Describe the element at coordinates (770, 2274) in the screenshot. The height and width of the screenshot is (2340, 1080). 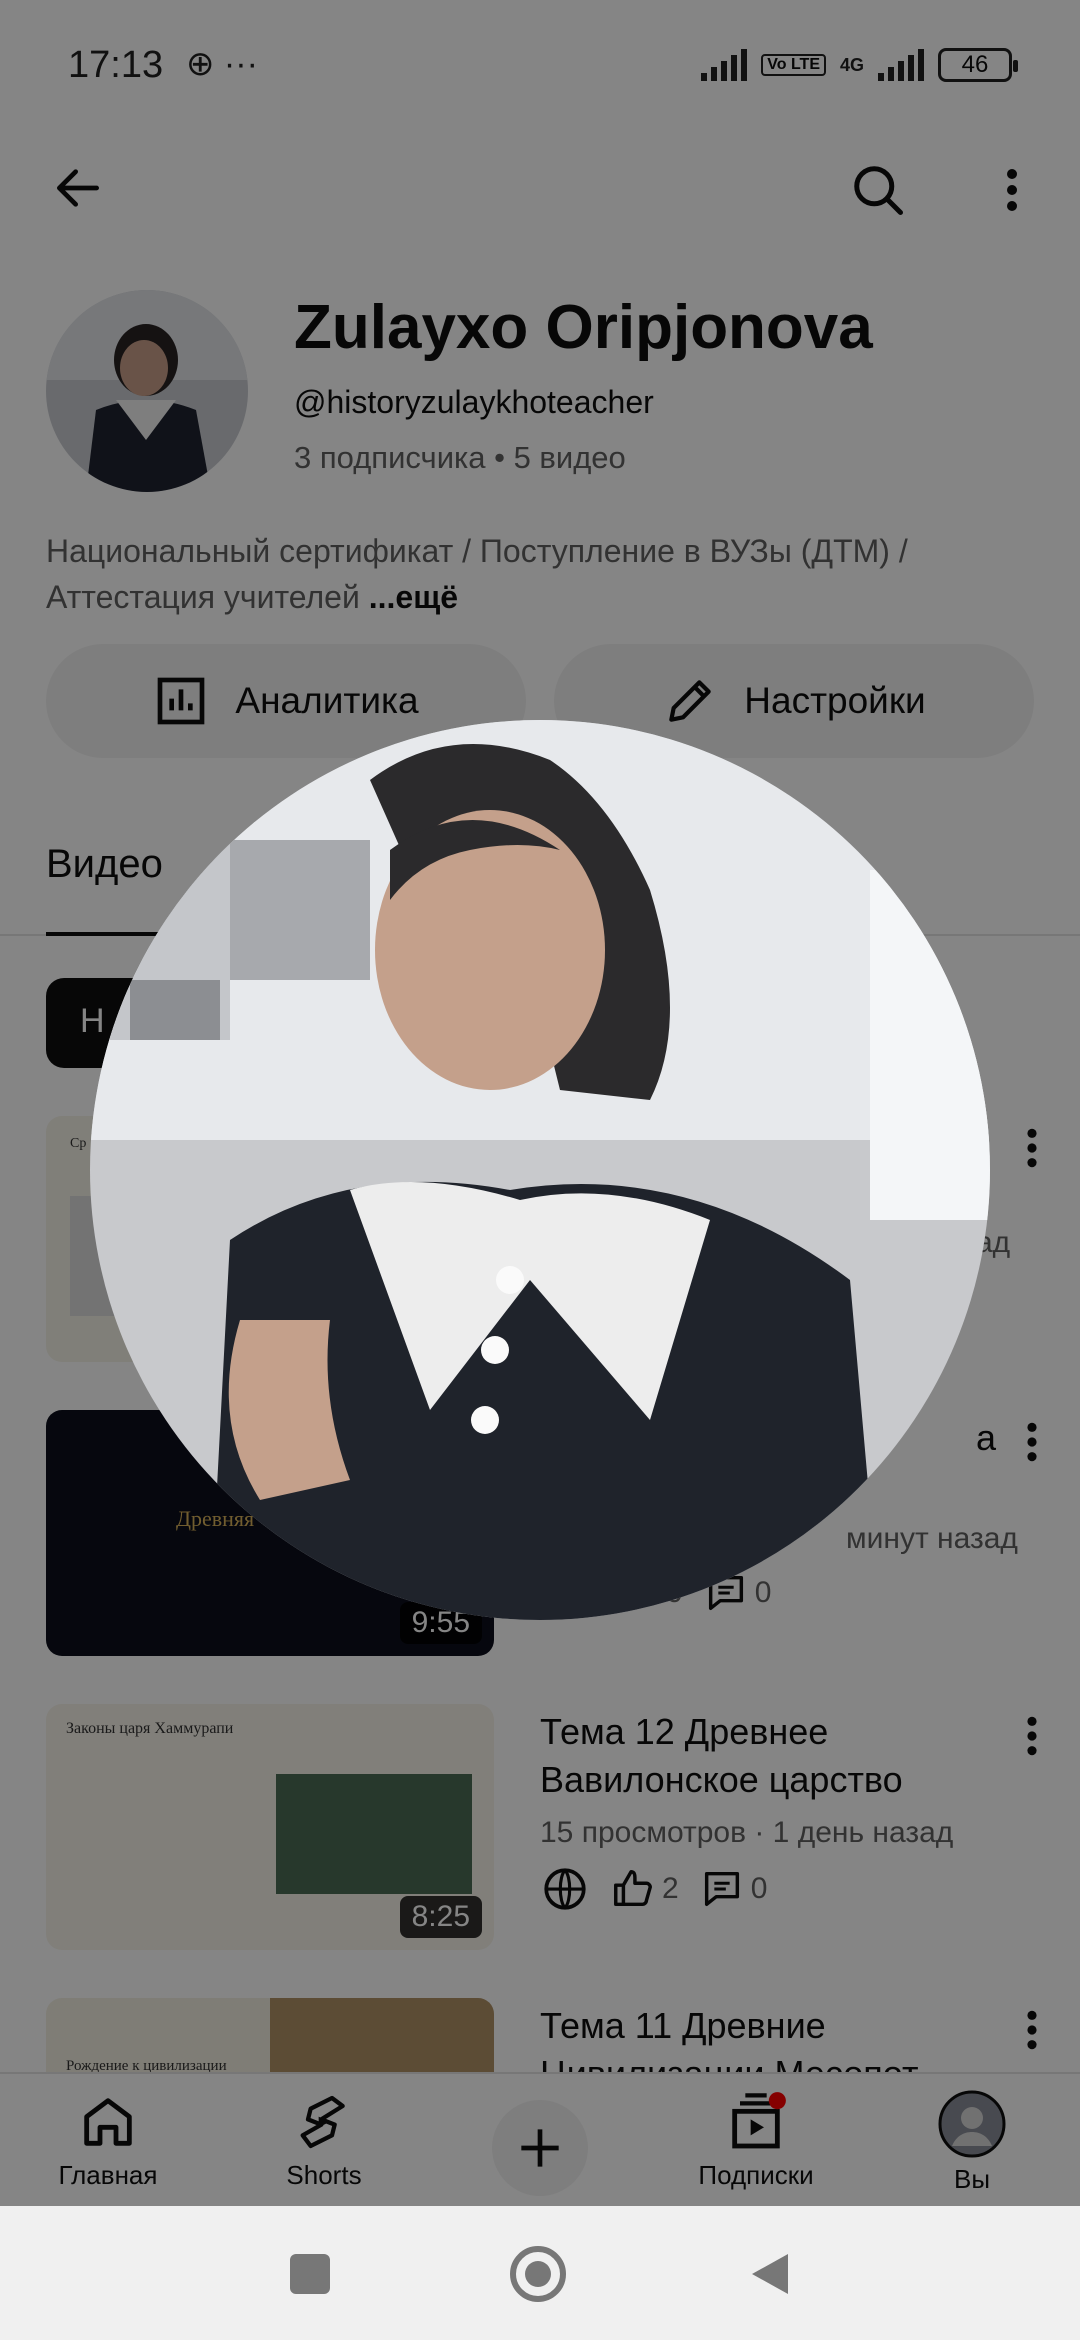
I see `back-nav-icon` at that location.